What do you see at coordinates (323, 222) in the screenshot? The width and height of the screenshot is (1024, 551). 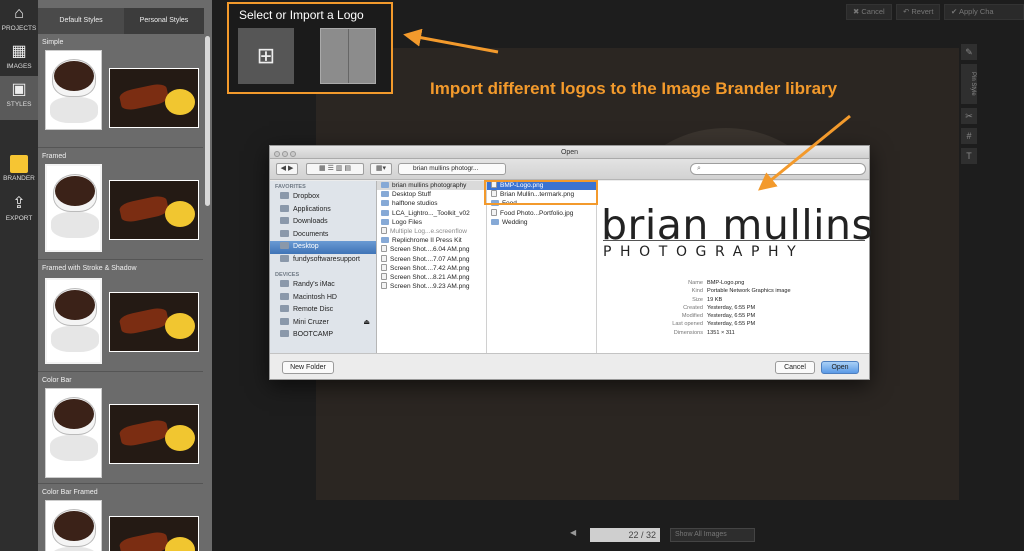 I see `sidebar-item: Downloads` at bounding box center [323, 222].